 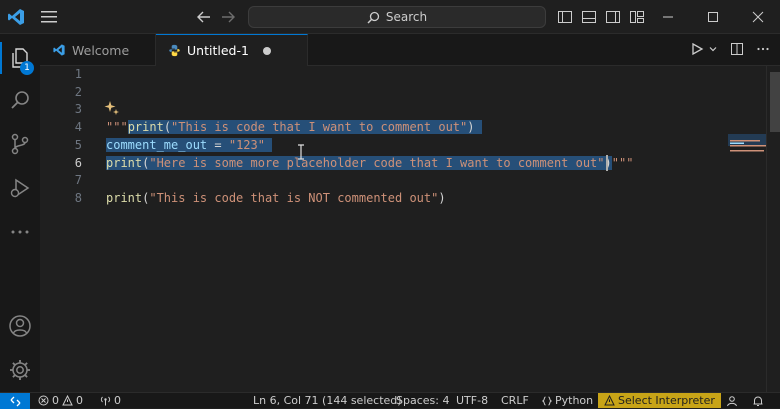 What do you see at coordinates (174, 50) in the screenshot?
I see `python-file-icon` at bounding box center [174, 50].